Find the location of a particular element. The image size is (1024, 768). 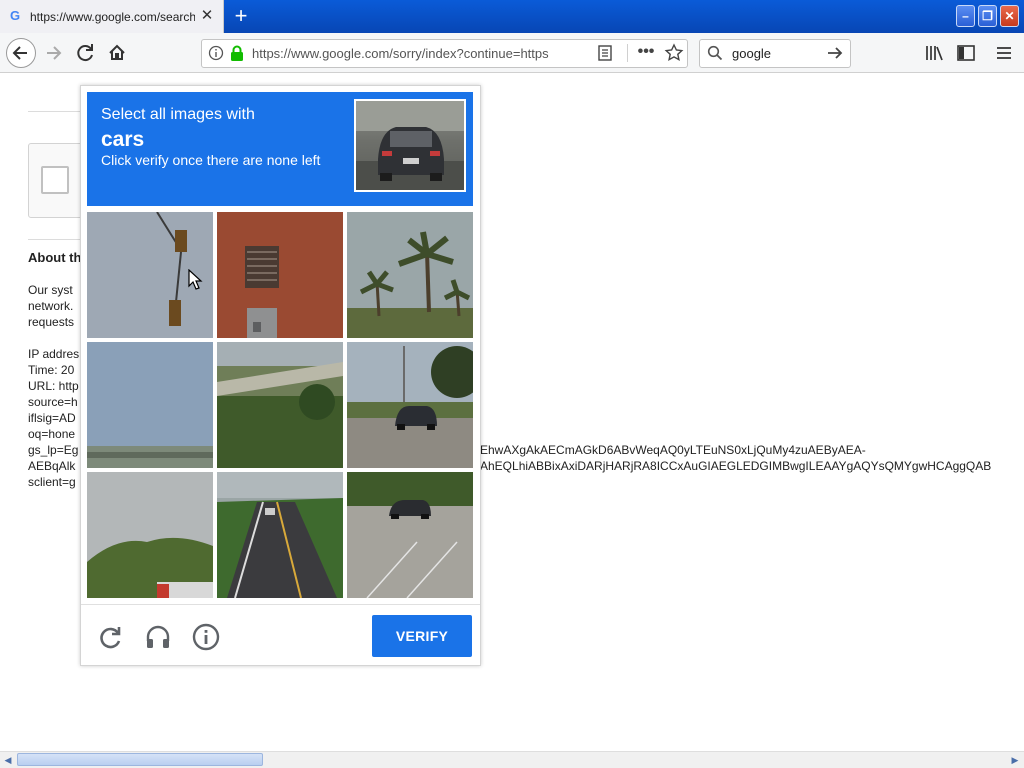

close-icon: ✕ is located at coordinates (1009, 16).